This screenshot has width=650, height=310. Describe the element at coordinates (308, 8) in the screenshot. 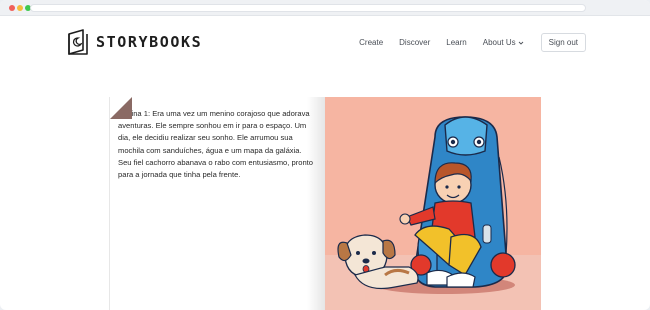

I see `address-bar` at that location.